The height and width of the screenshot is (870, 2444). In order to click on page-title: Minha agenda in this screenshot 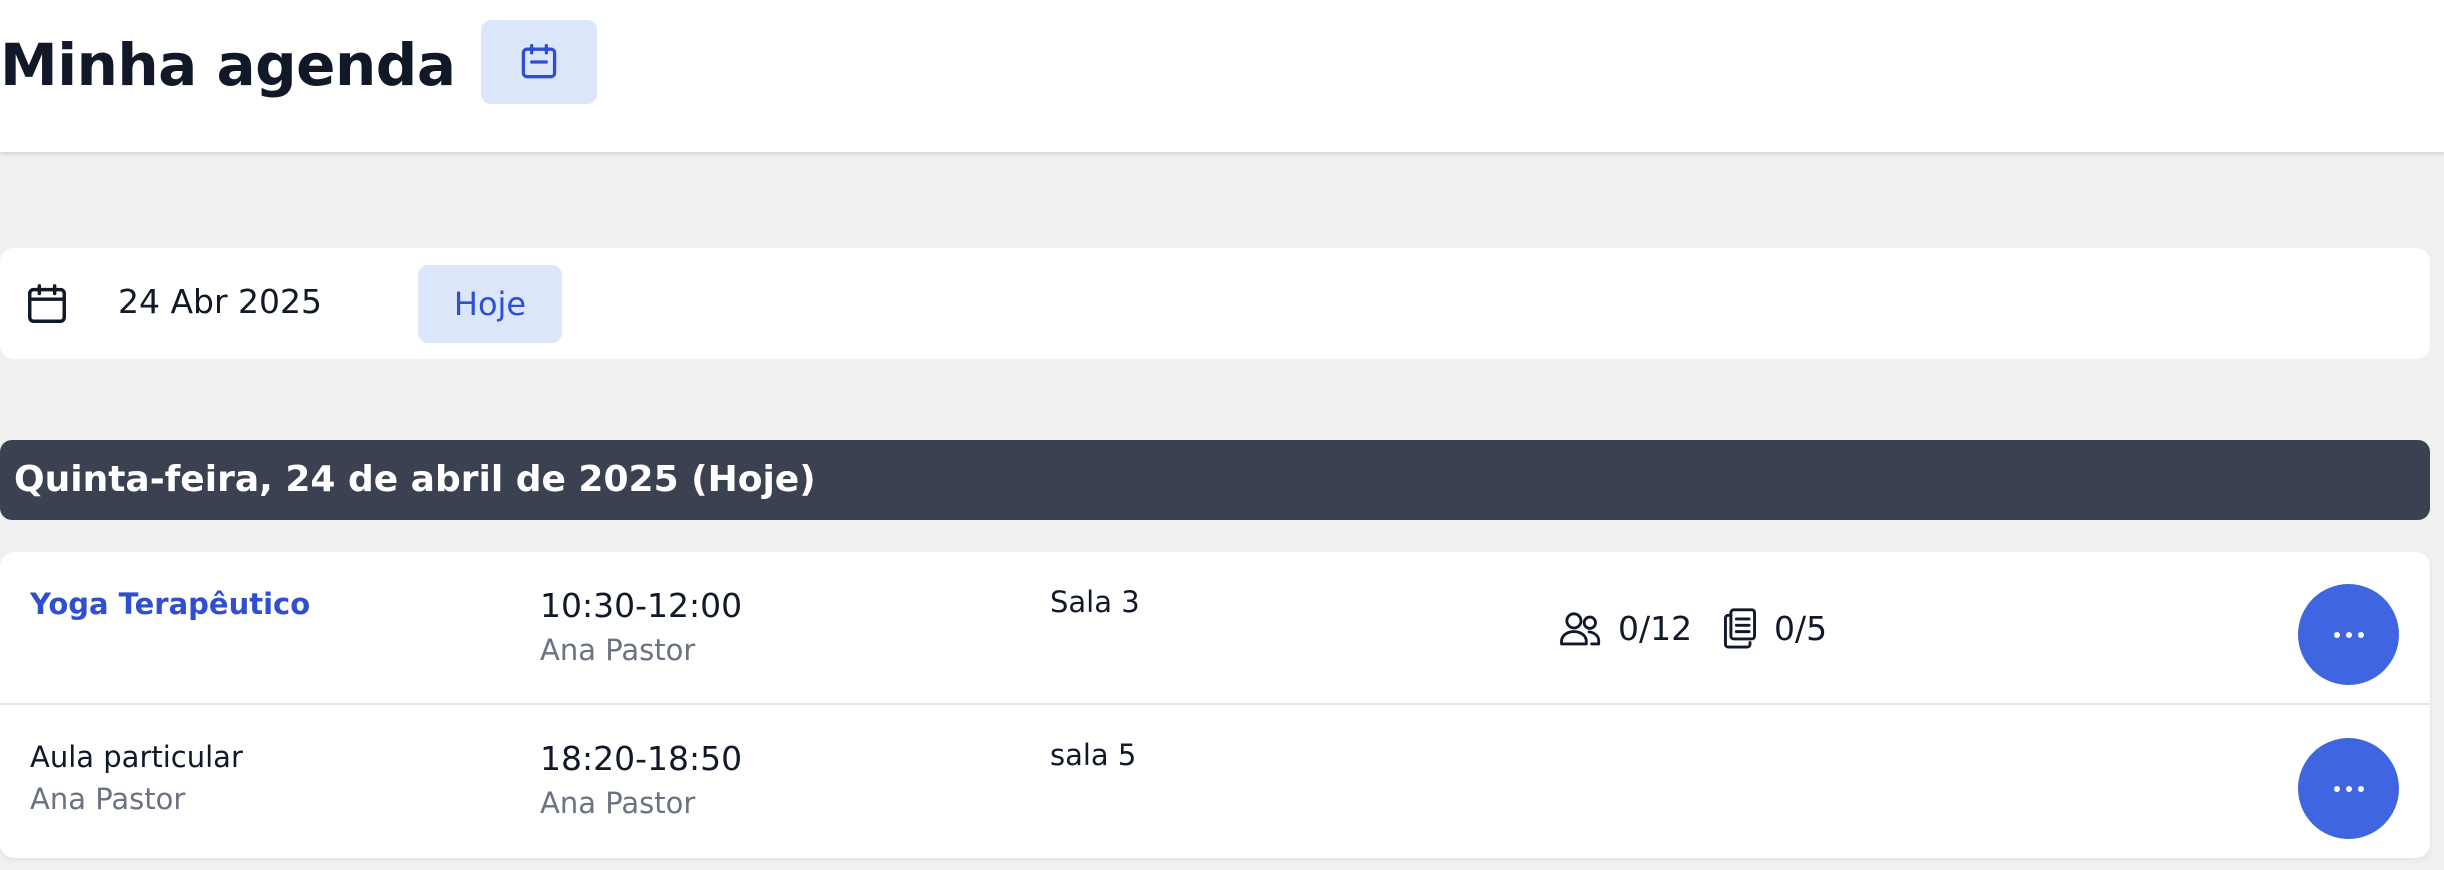, I will do `click(228, 65)`.